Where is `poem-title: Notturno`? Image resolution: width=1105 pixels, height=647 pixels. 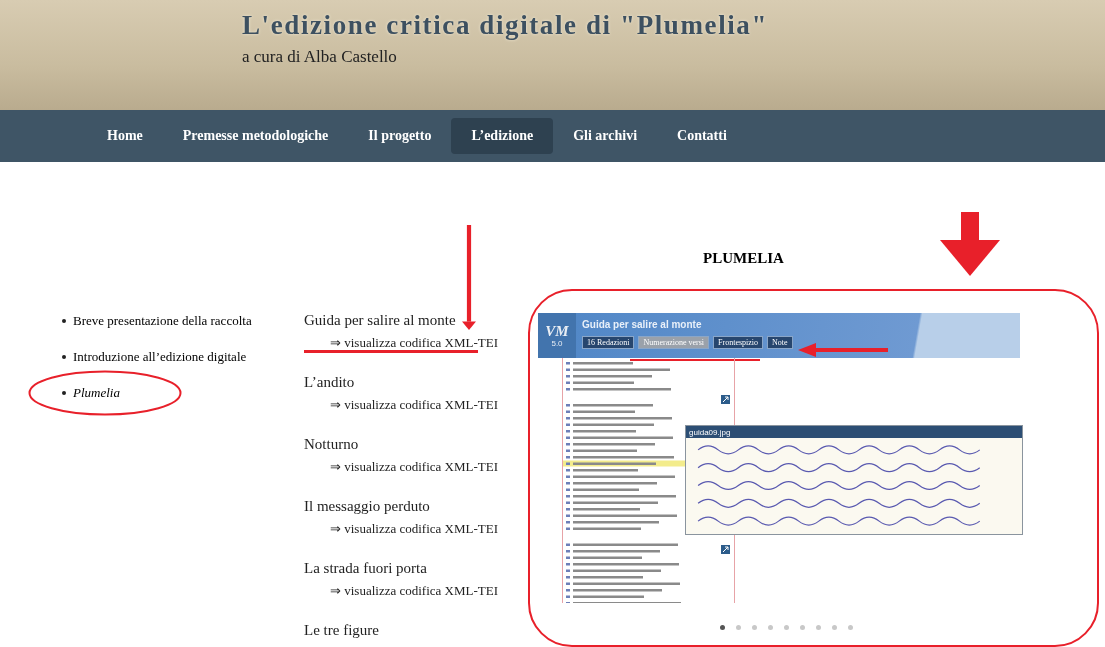
poem-title: Notturno is located at coordinates (331, 444).